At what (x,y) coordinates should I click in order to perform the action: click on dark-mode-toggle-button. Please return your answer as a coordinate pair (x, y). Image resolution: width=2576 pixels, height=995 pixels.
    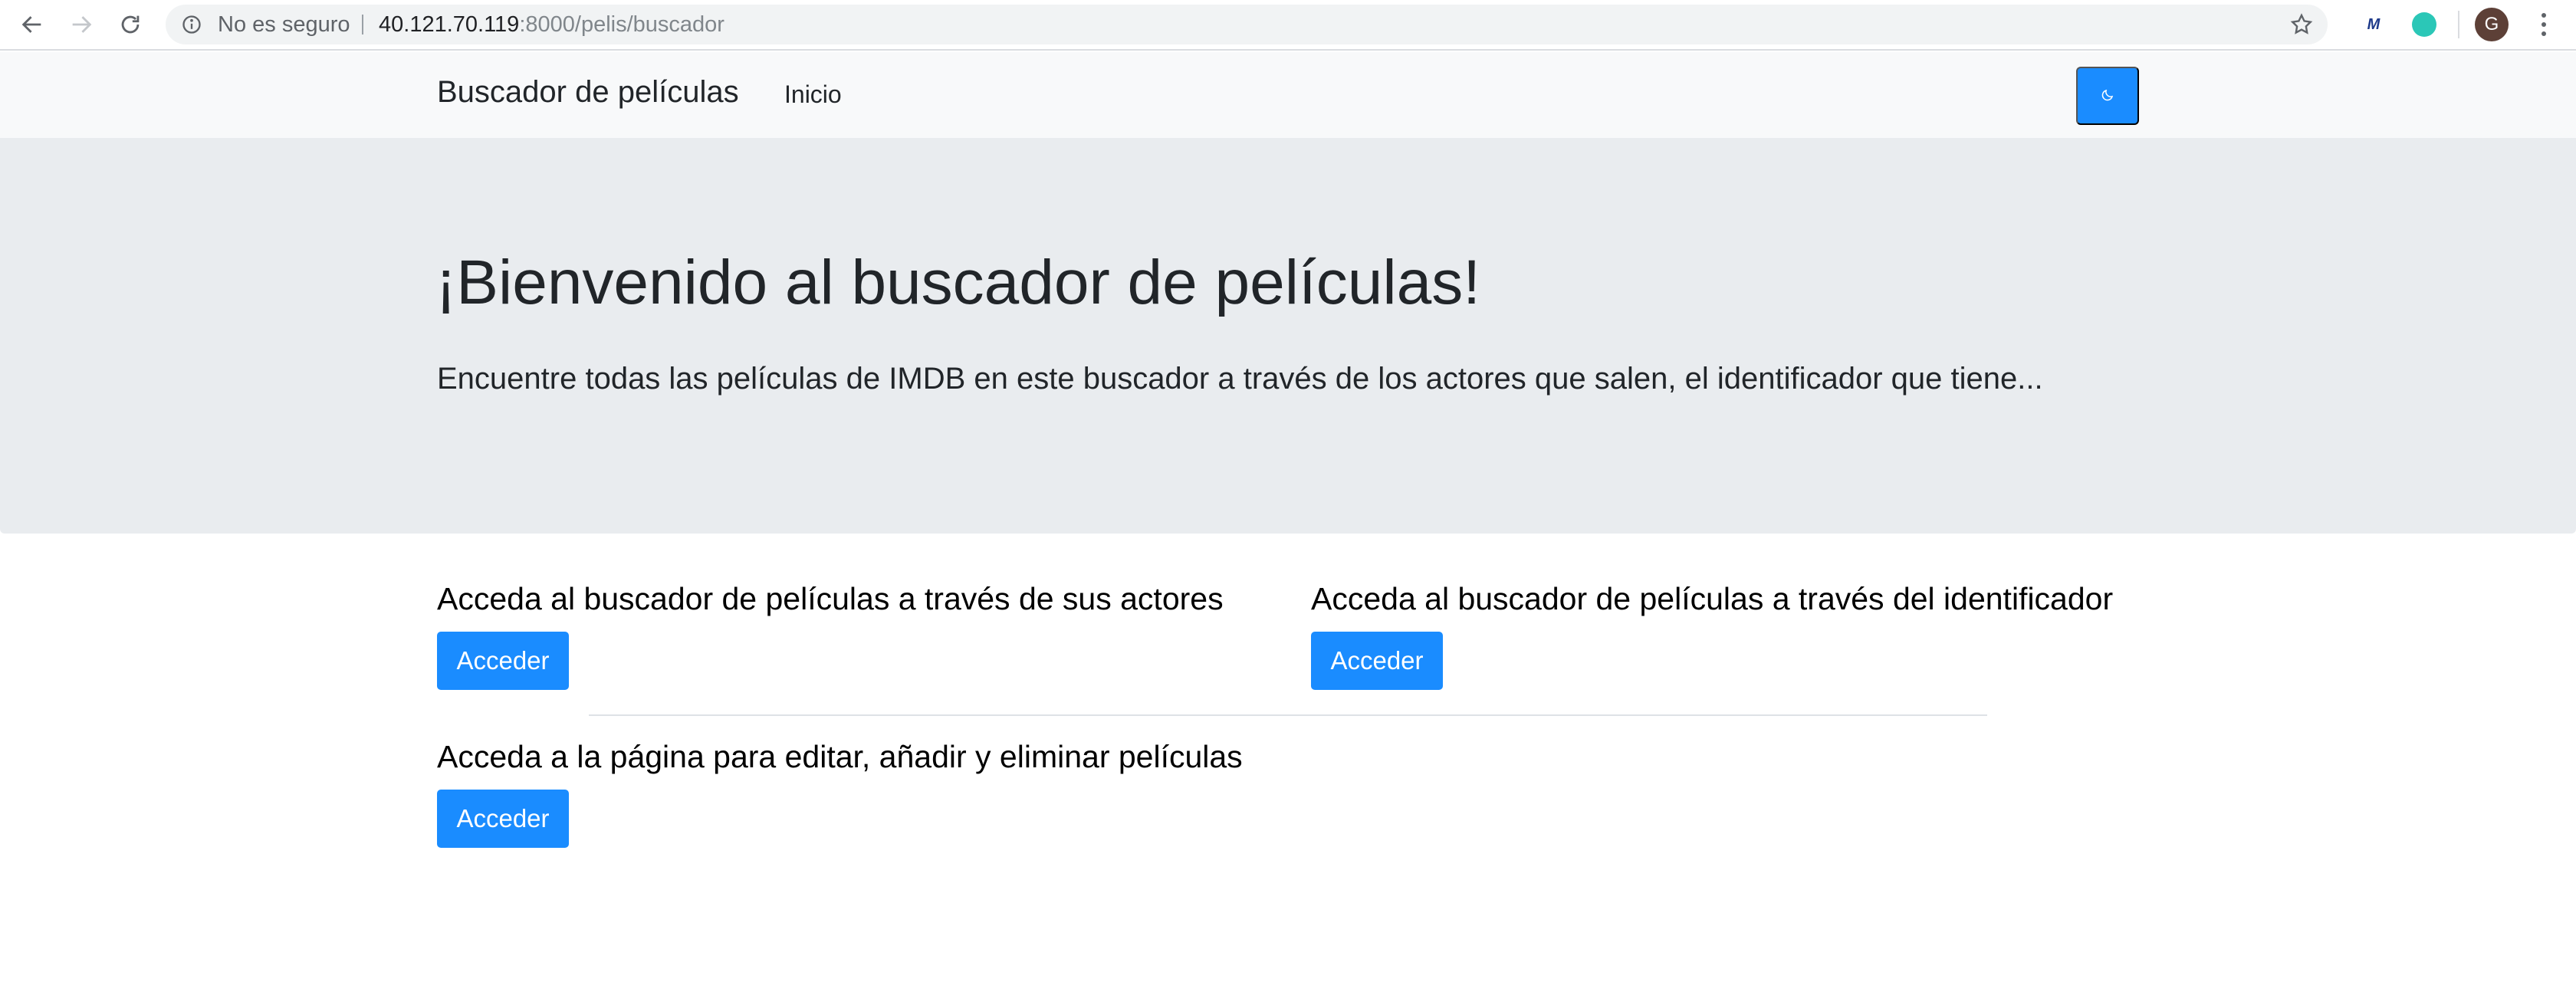
    Looking at the image, I should click on (2108, 96).